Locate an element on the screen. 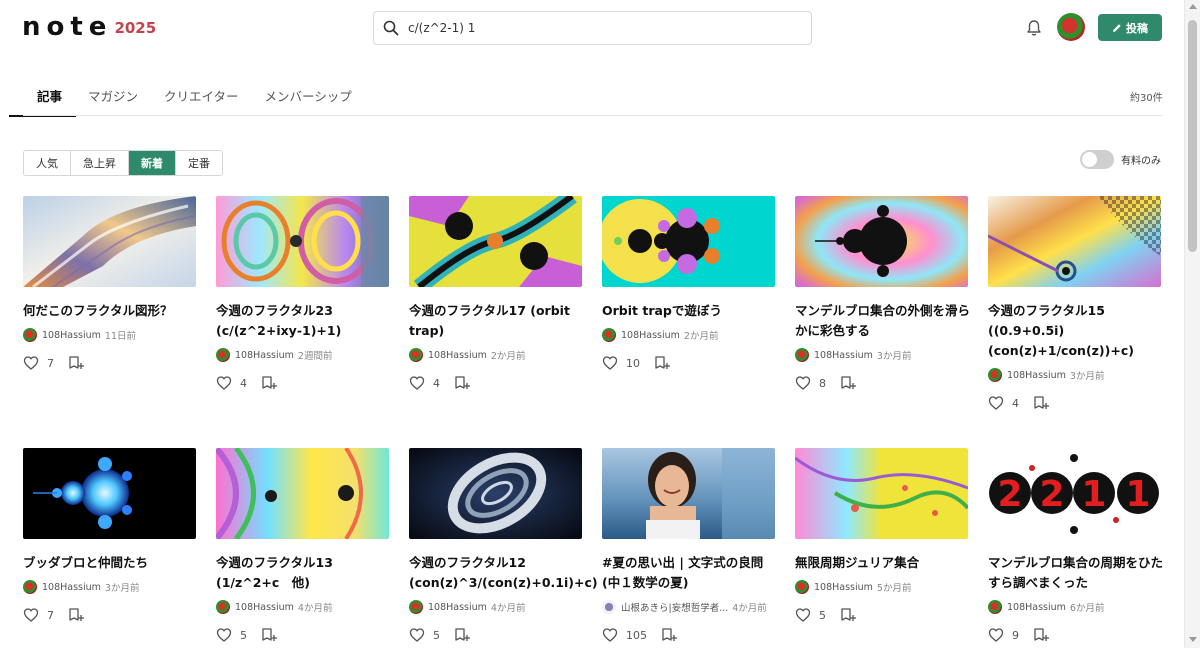 Image resolution: width=1200 pixels, height=648 pixels. notification-bell-icon is located at coordinates (1034, 28).